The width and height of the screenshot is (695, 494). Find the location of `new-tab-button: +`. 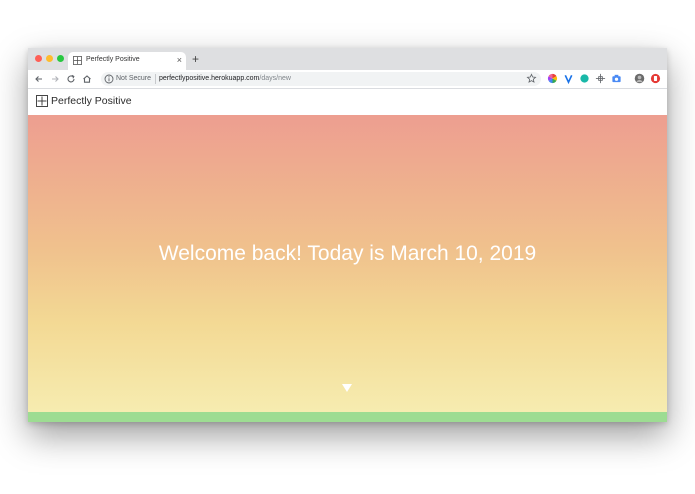

new-tab-button: + is located at coordinates (195, 59).